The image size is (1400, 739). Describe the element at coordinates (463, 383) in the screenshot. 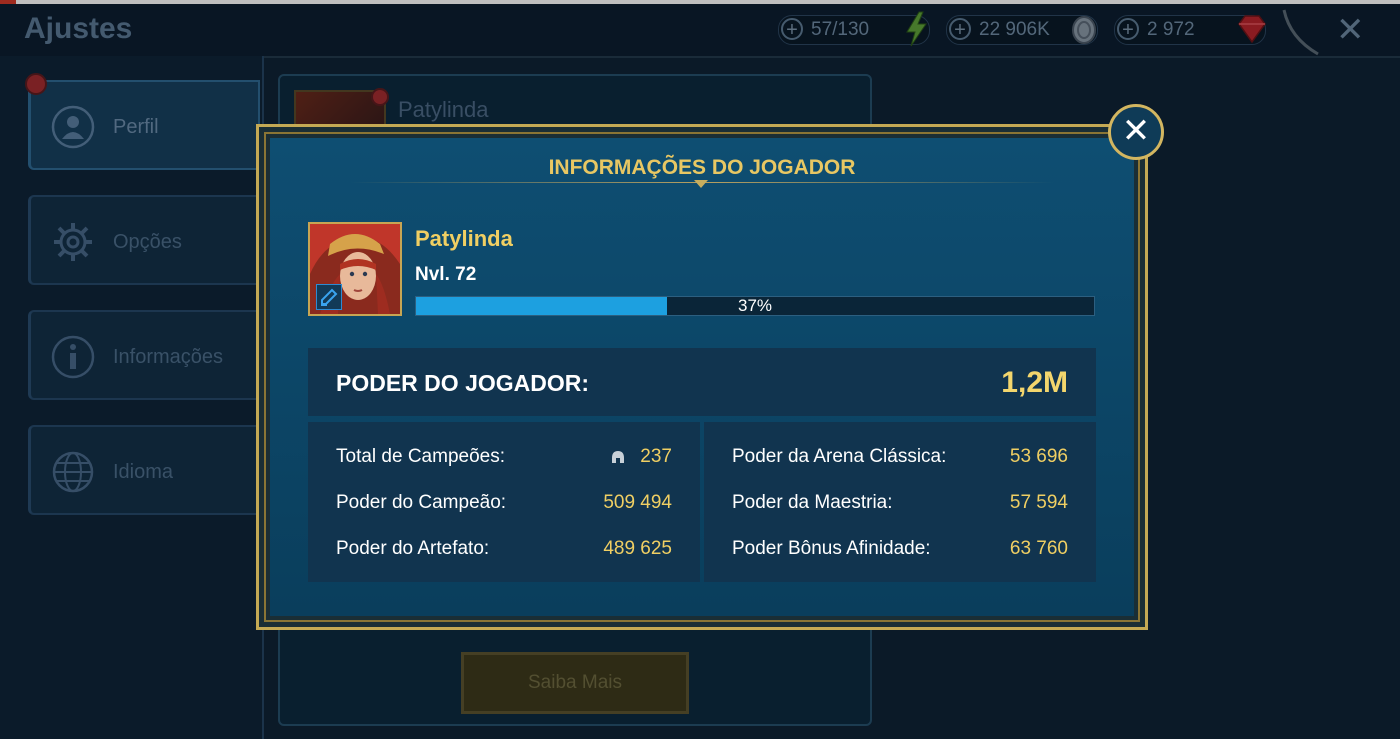

I see `player-power-label: PODER DO JOGADOR:` at that location.